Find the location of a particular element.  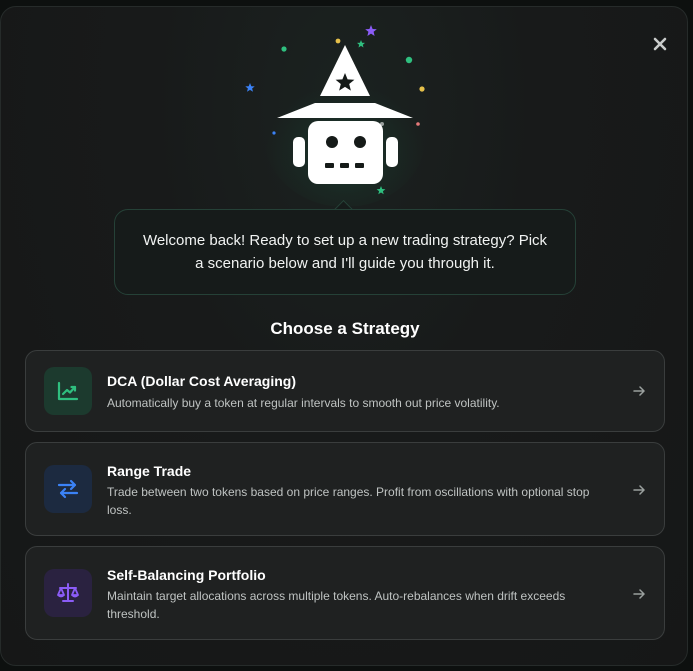

swap-arrows-icon is located at coordinates (68, 489).